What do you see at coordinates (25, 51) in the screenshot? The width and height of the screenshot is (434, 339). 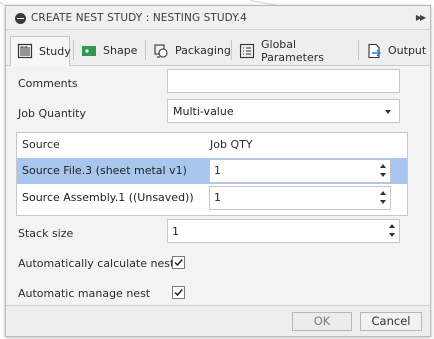 I see `study-icon` at bounding box center [25, 51].